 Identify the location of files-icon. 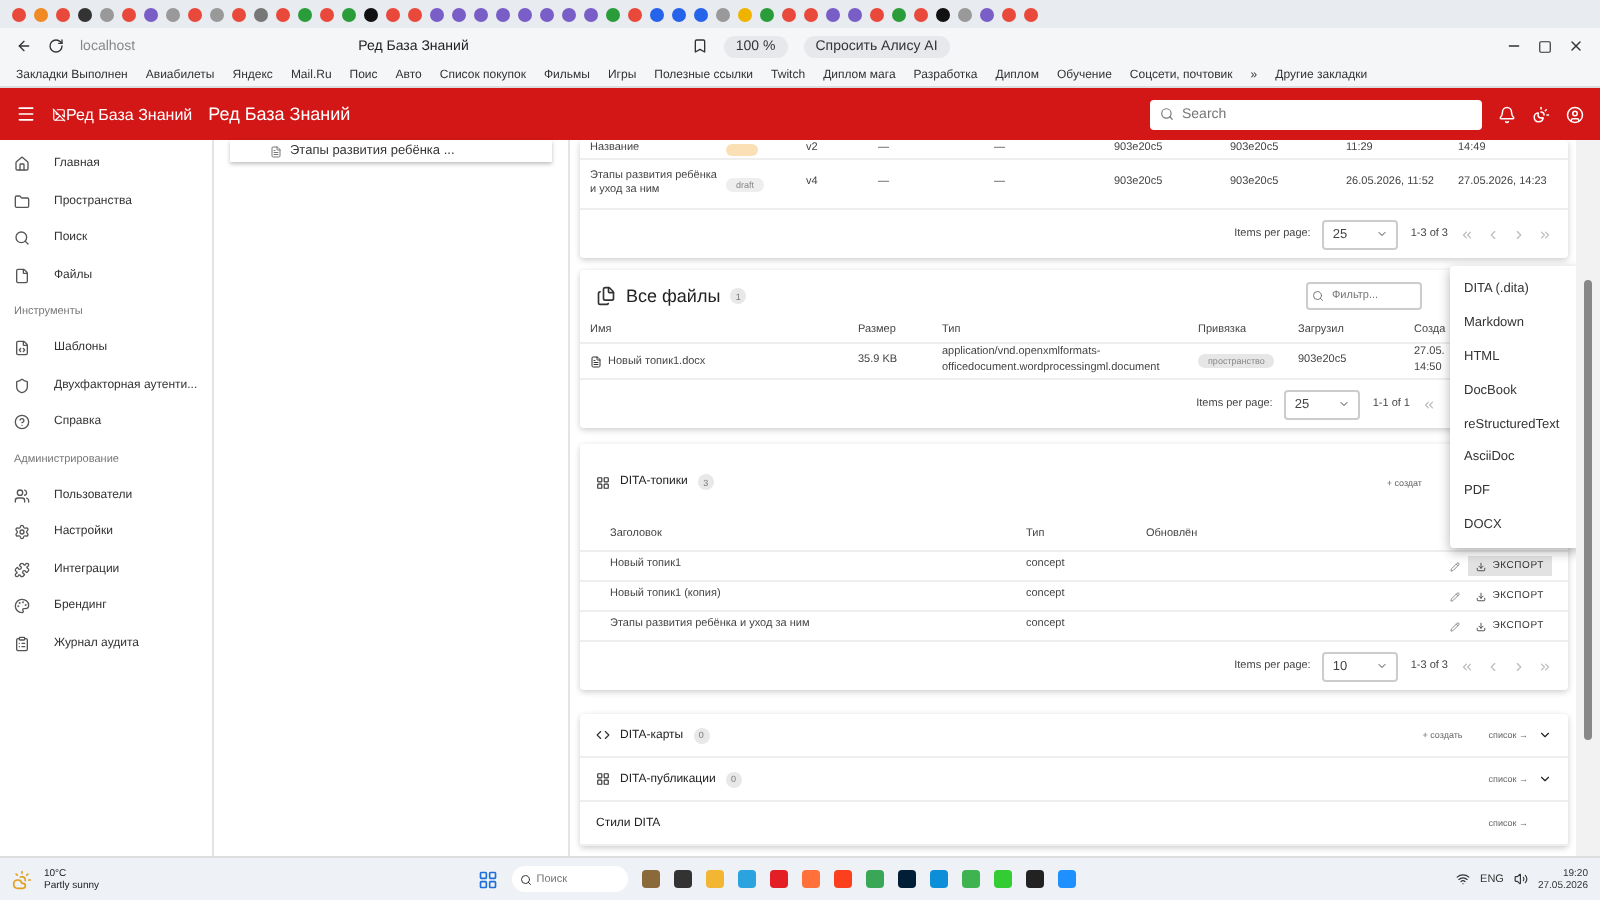
(606, 296).